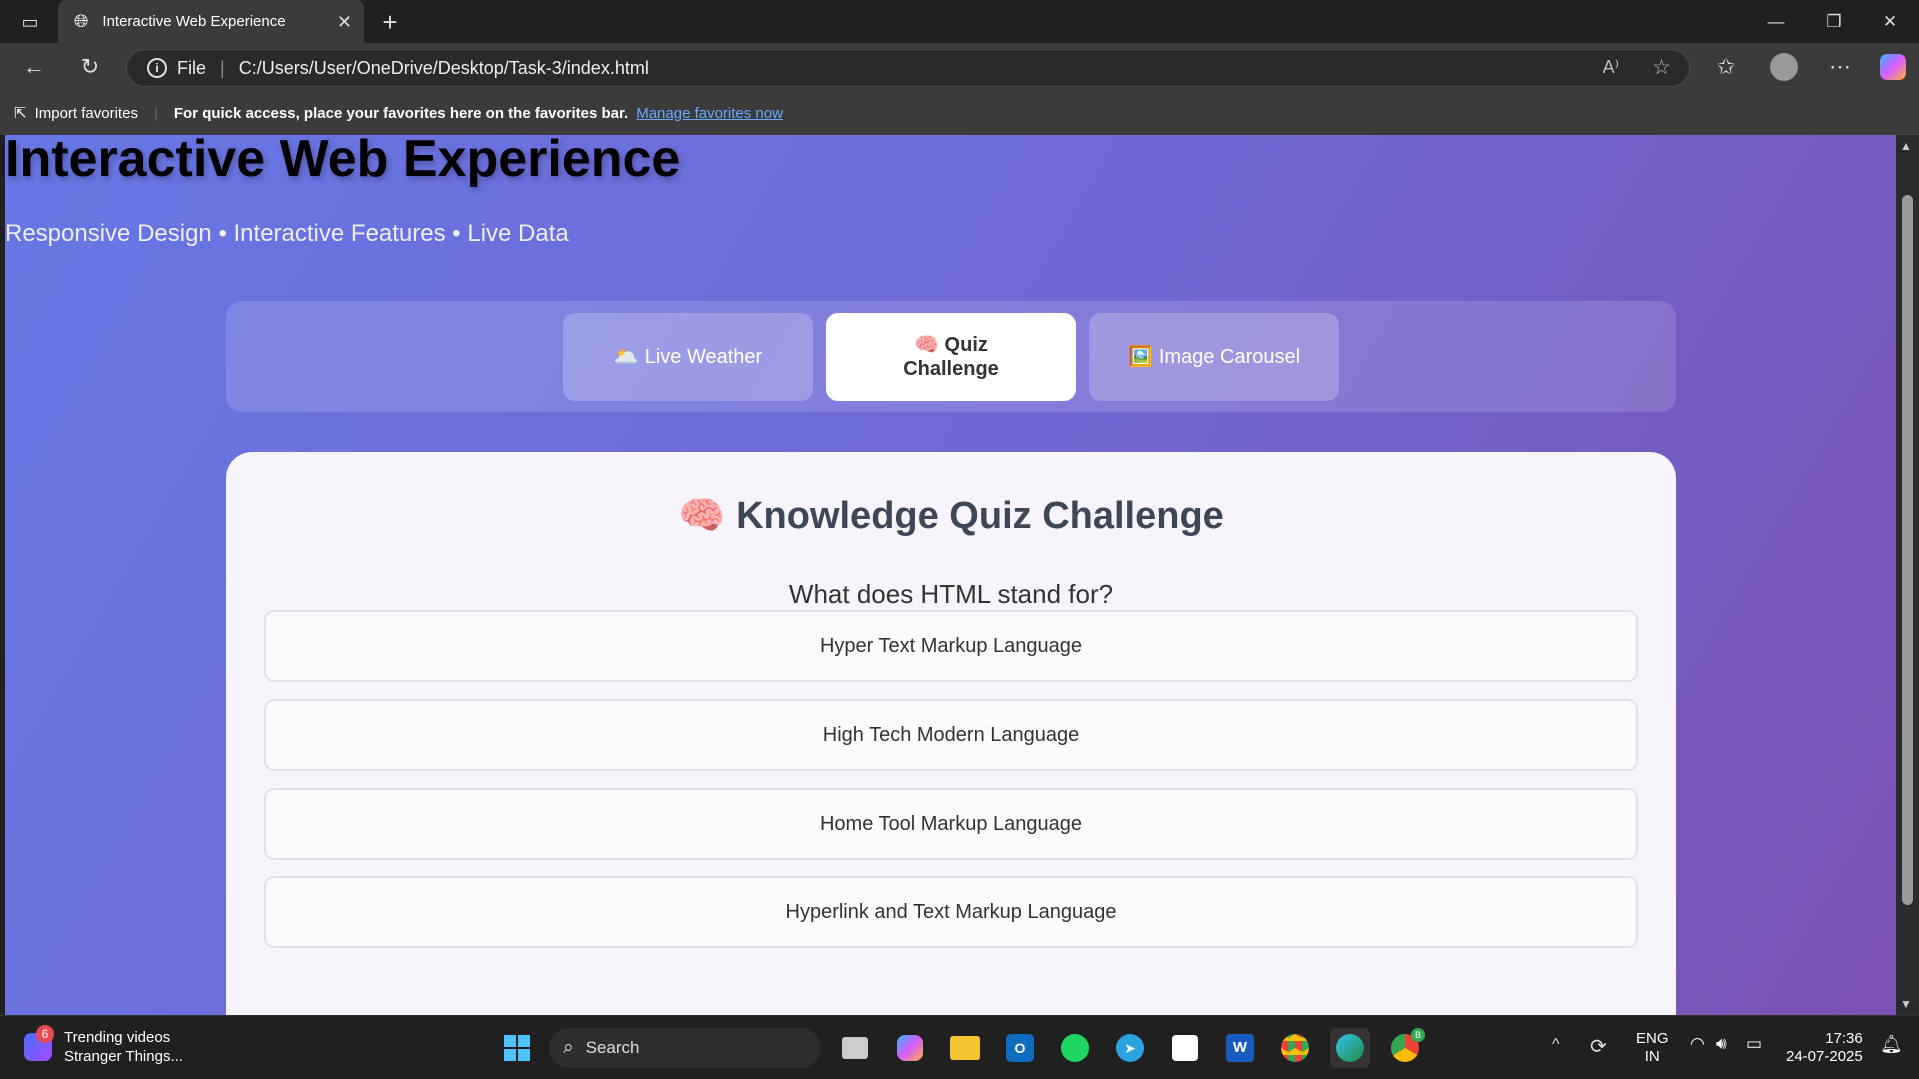 This screenshot has width=1919, height=1079. Describe the element at coordinates (1418, 1035) in the screenshot. I see `chrome-badge: B` at that location.